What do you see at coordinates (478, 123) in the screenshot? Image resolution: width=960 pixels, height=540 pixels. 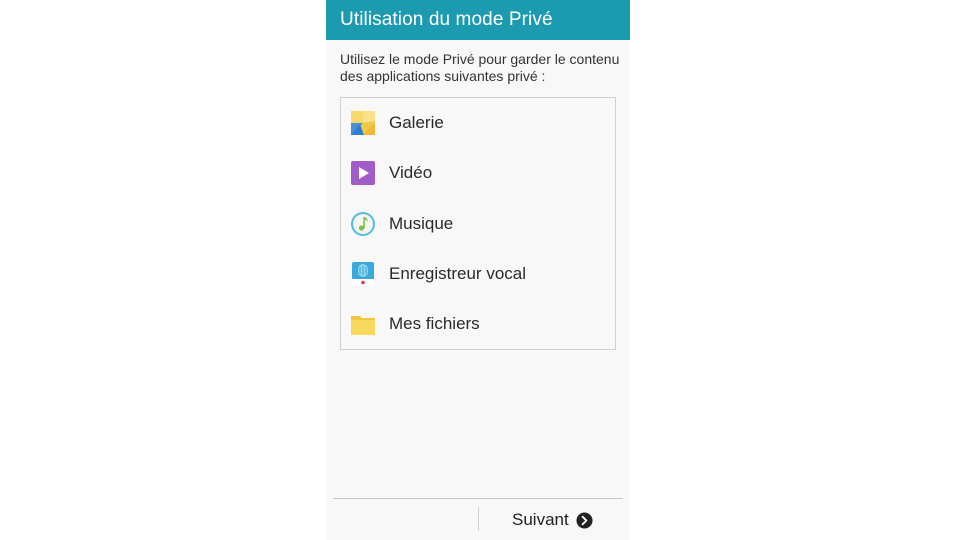 I see `app-item-gallery: Galerie` at bounding box center [478, 123].